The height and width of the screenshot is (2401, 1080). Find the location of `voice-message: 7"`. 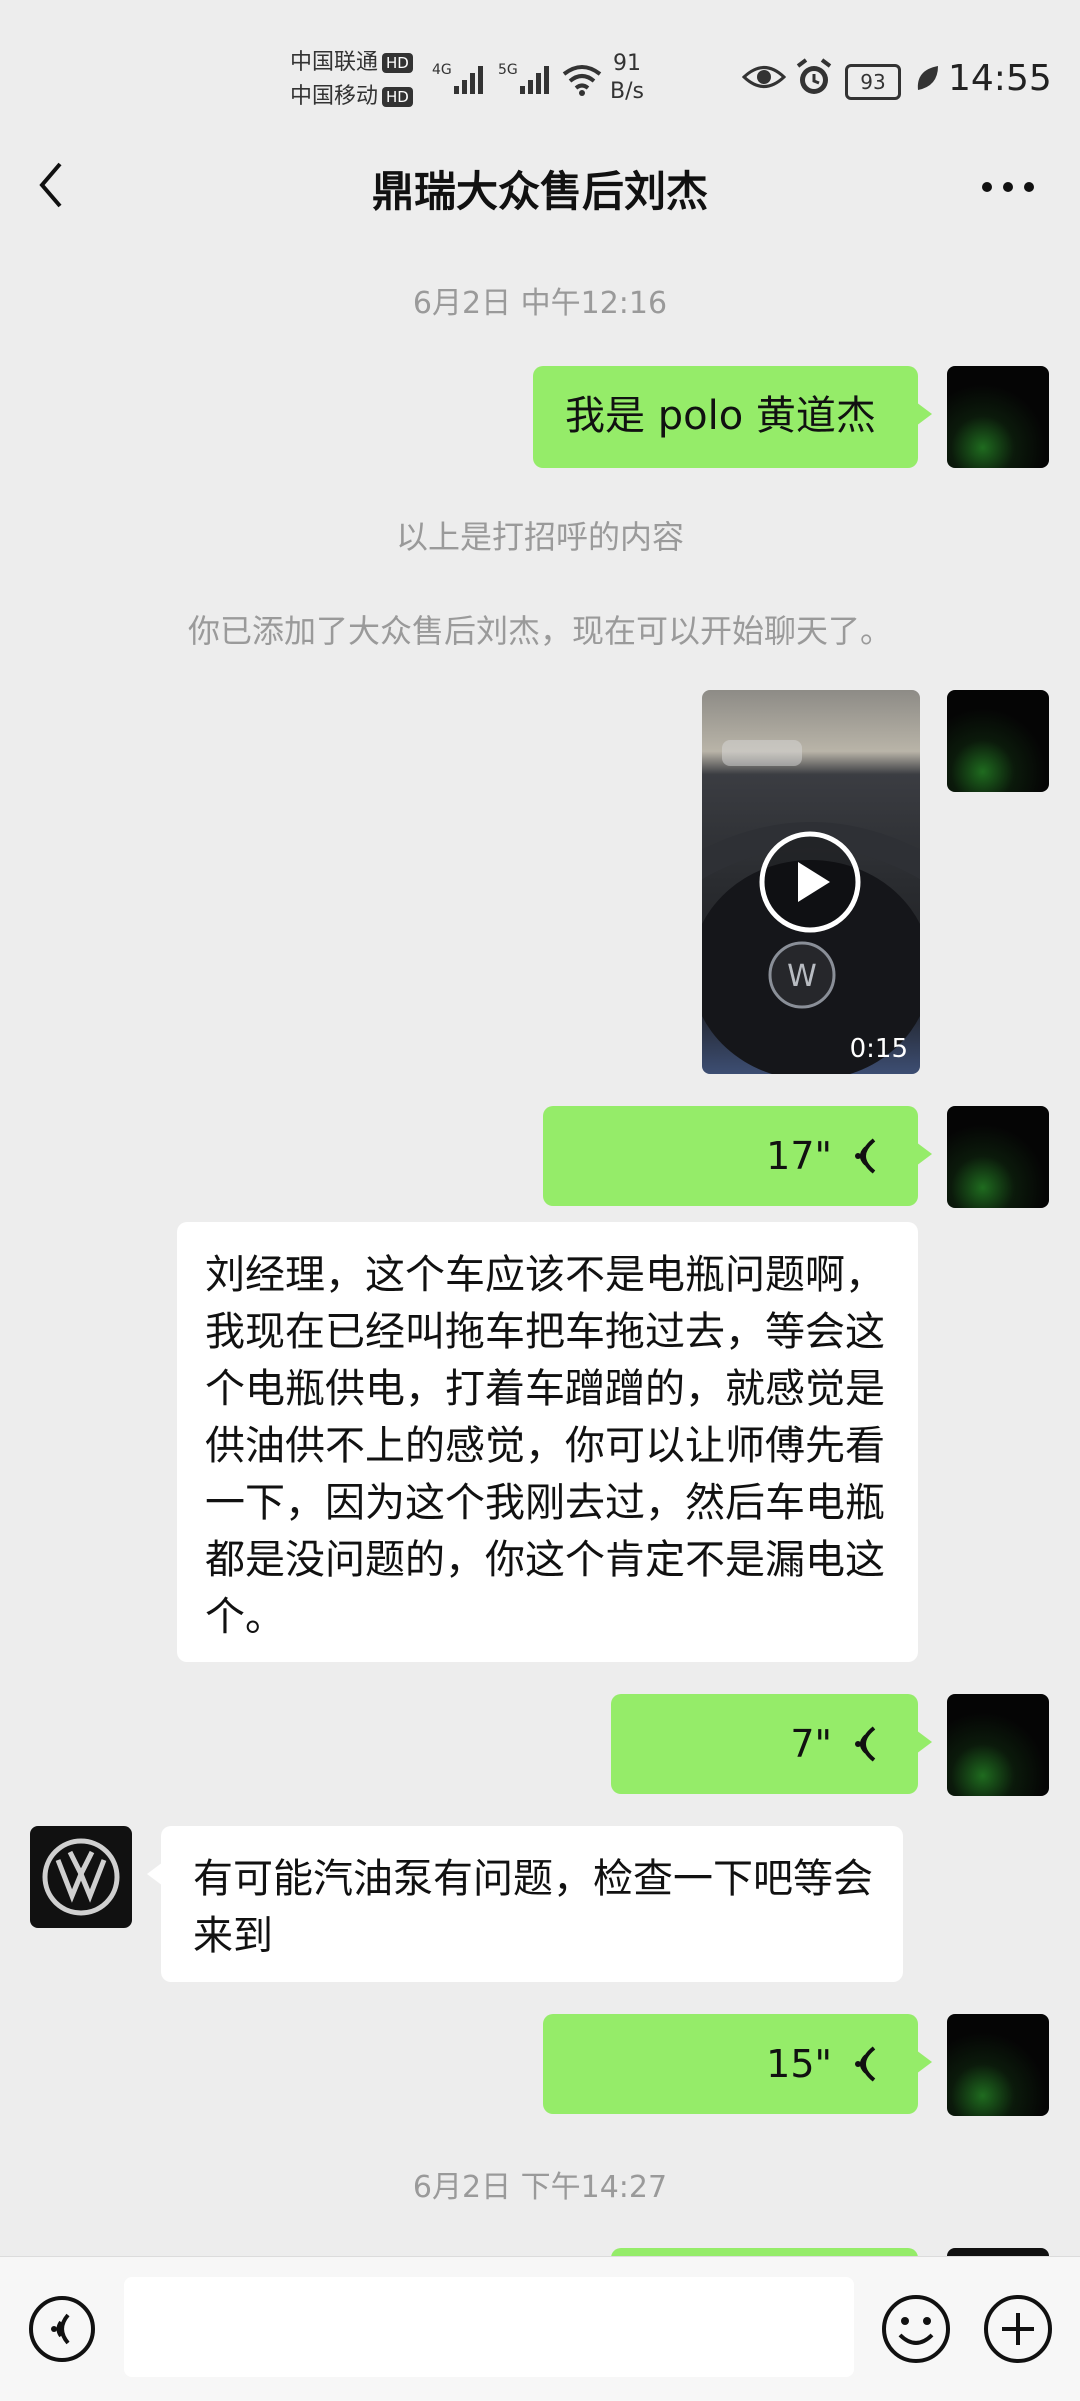

voice-message: 7" is located at coordinates (771, 1744).